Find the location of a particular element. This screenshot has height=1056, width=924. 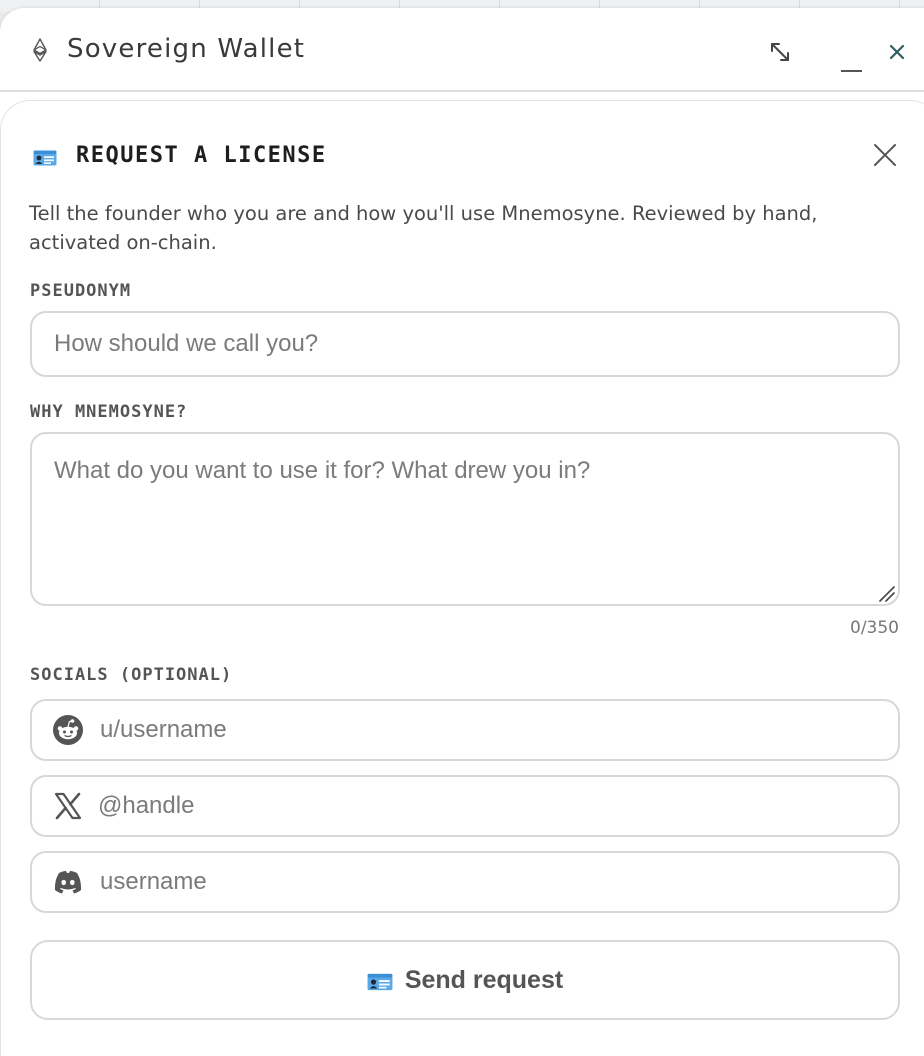

send-request-label: Send request is located at coordinates (484, 979).